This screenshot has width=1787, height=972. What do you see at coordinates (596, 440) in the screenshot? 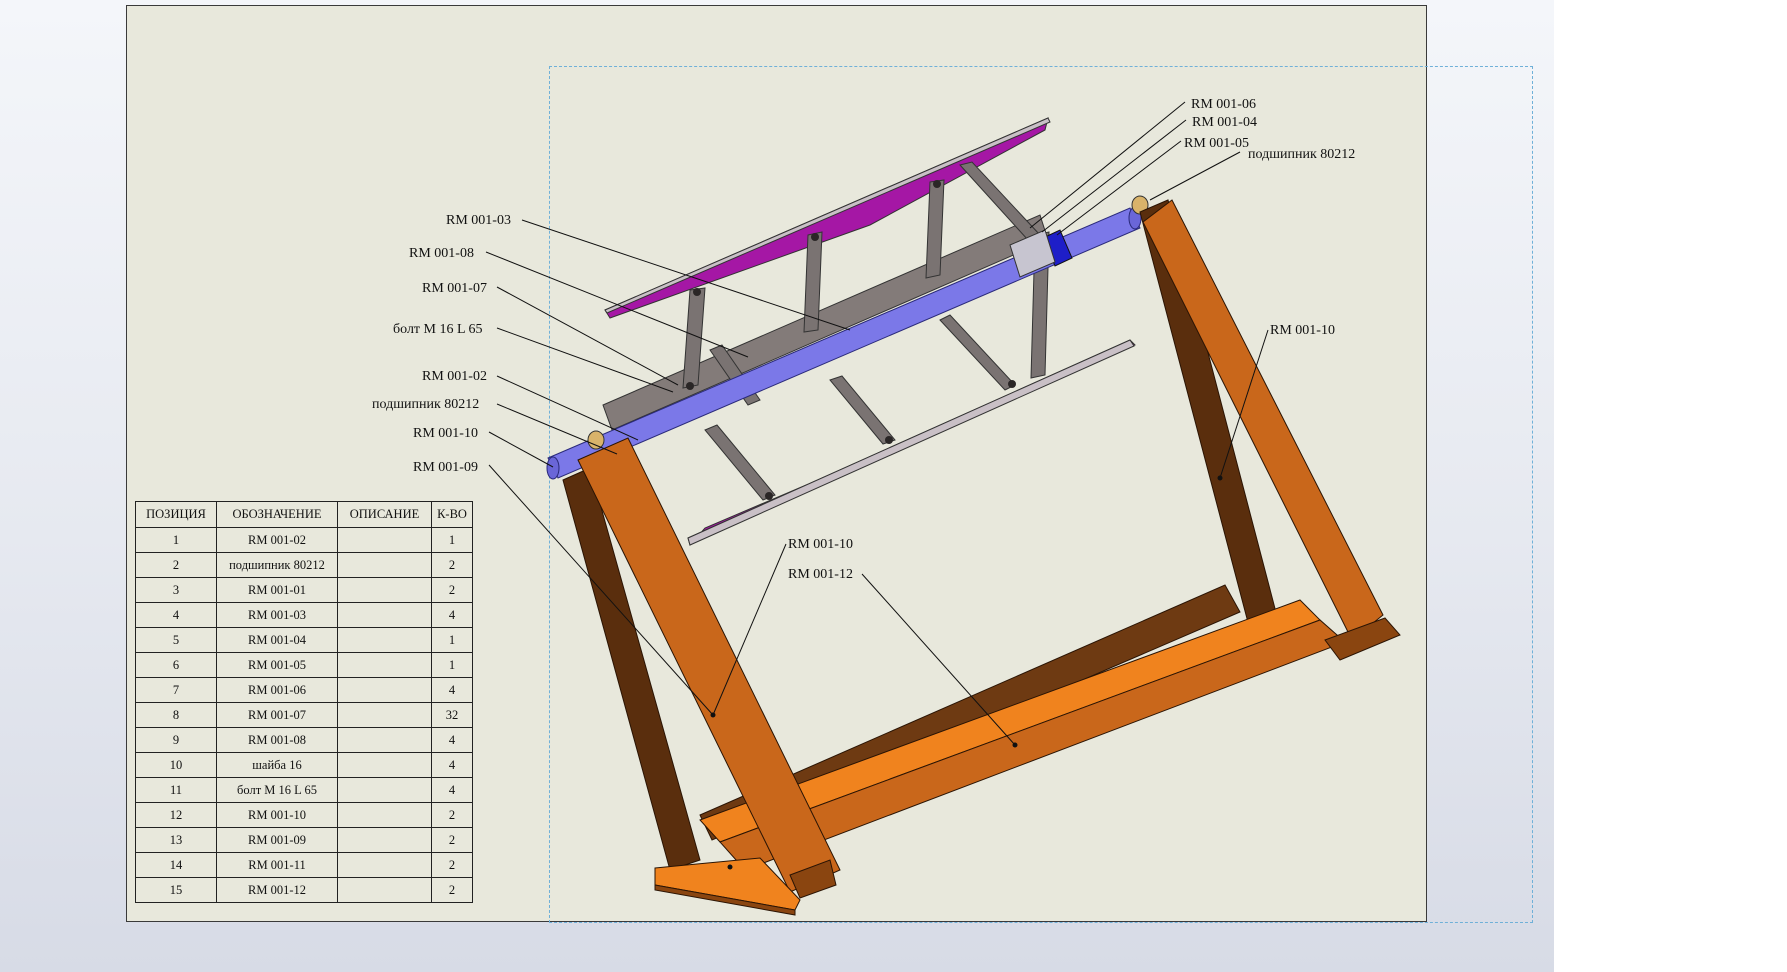
I see `bearing-left` at bounding box center [596, 440].